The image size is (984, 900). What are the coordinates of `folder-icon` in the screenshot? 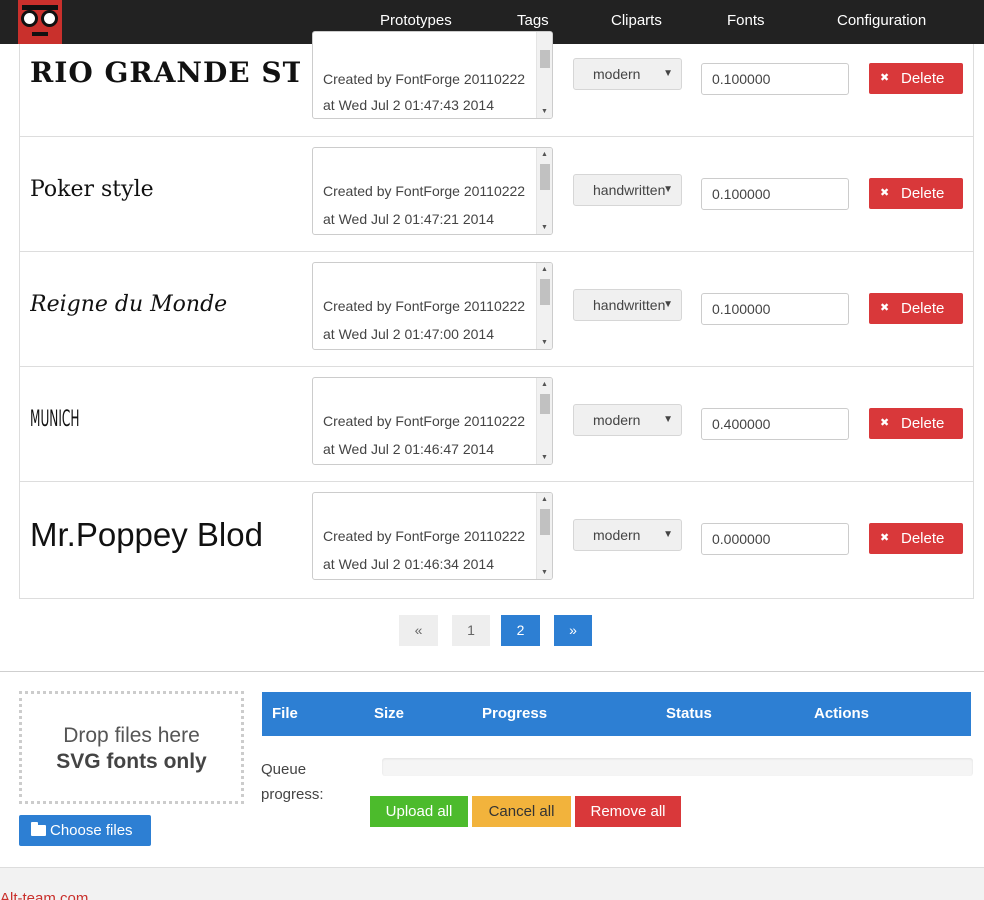 It's located at (38, 829).